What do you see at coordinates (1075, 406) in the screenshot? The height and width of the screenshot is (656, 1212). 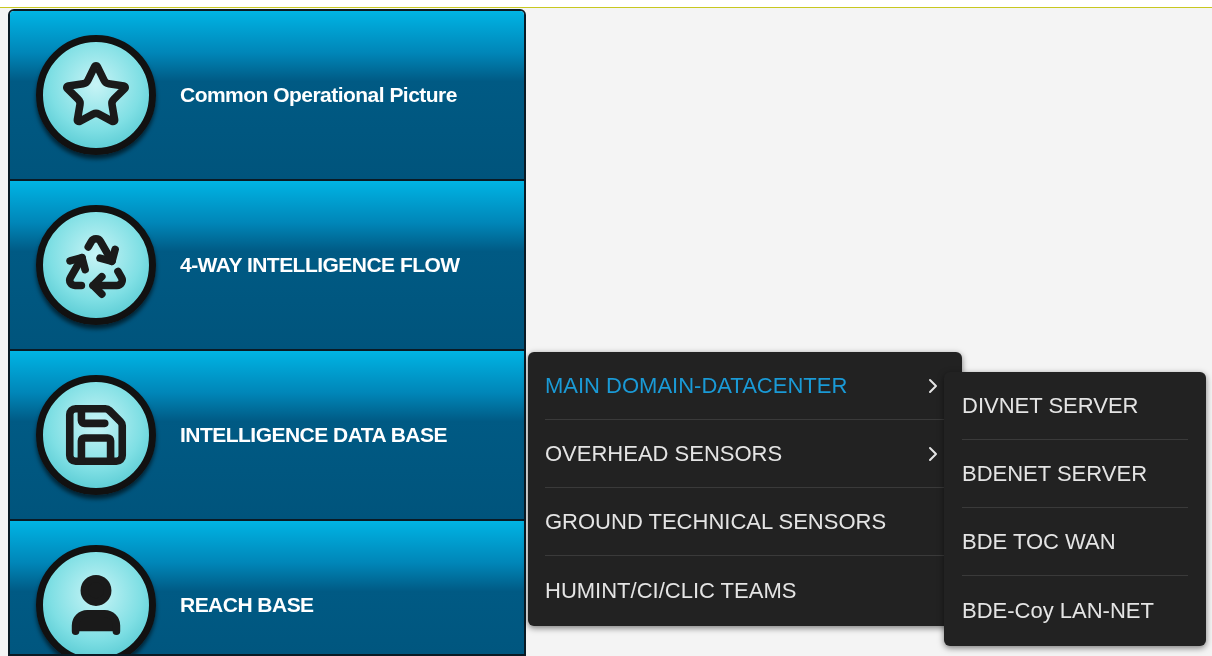 I see `submenu-item: DIVNET SERVER` at bounding box center [1075, 406].